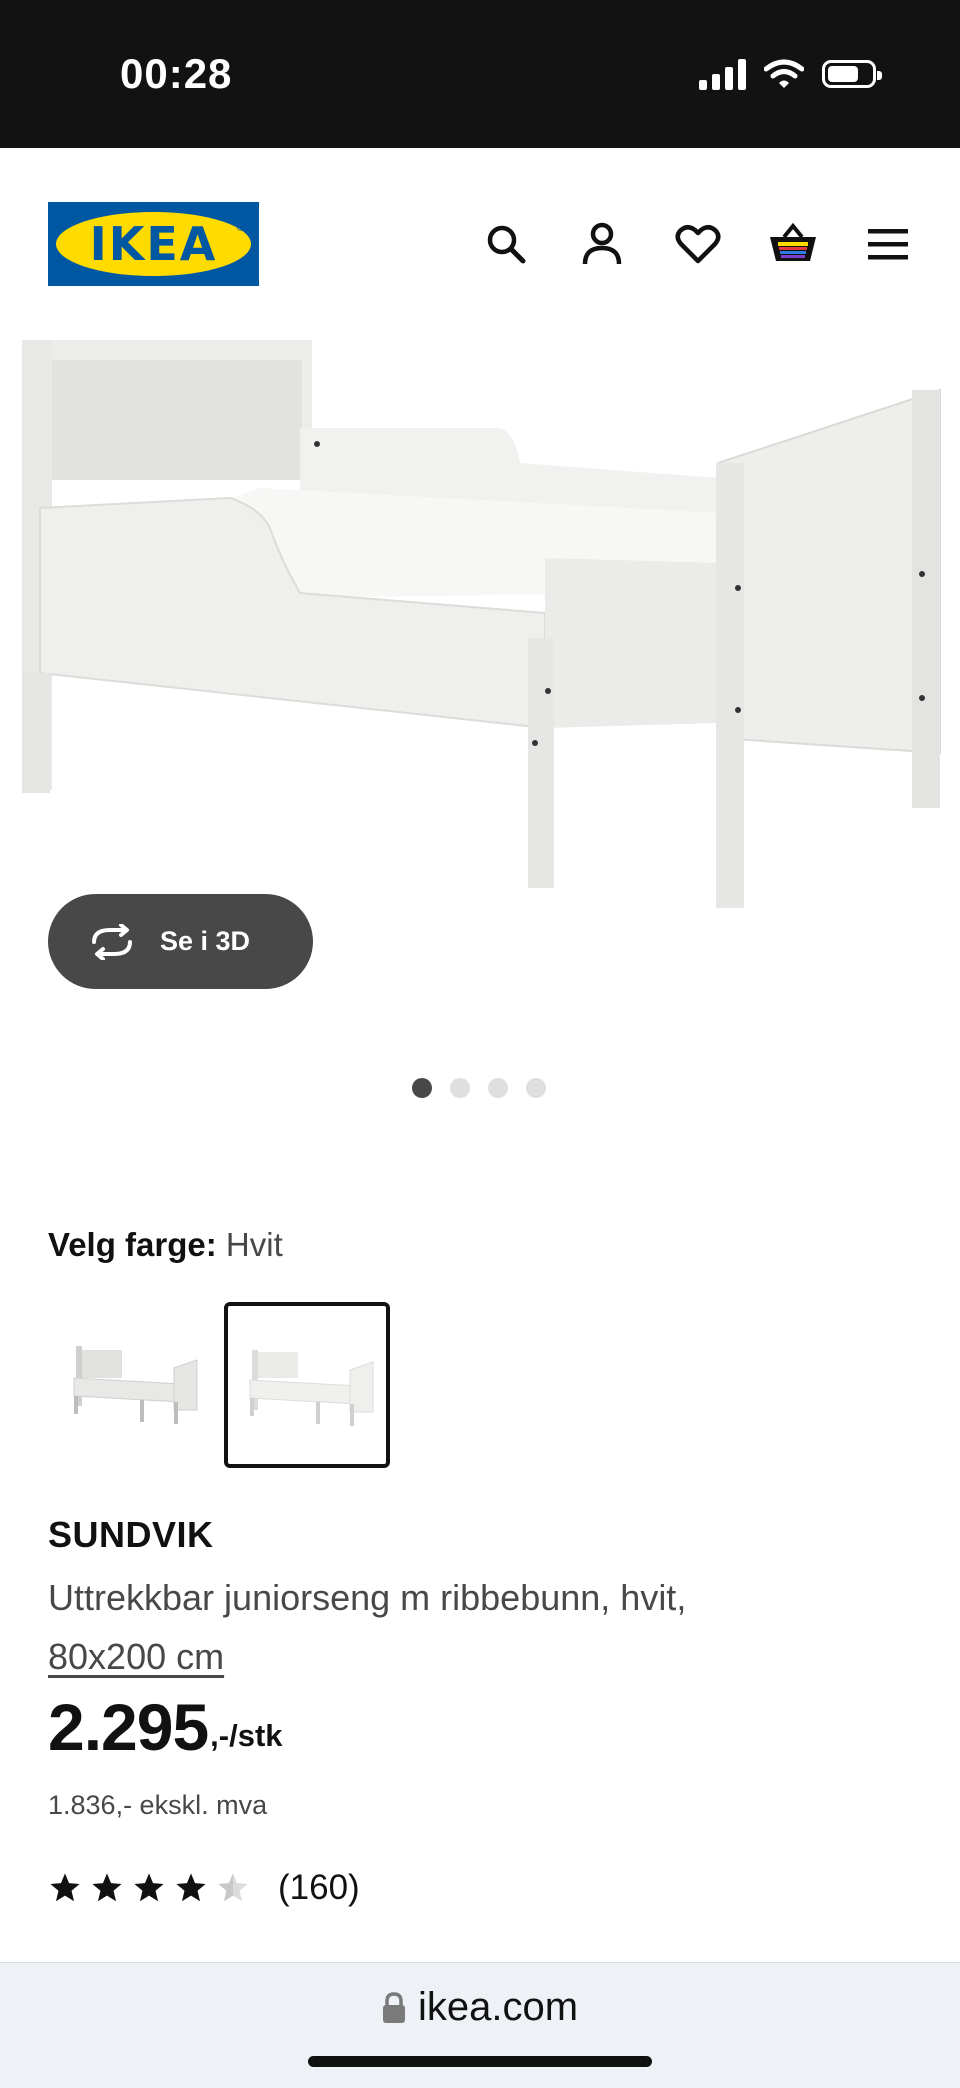 The height and width of the screenshot is (2088, 960). What do you see at coordinates (128, 1727) in the screenshot?
I see `price-main: 2.295` at bounding box center [128, 1727].